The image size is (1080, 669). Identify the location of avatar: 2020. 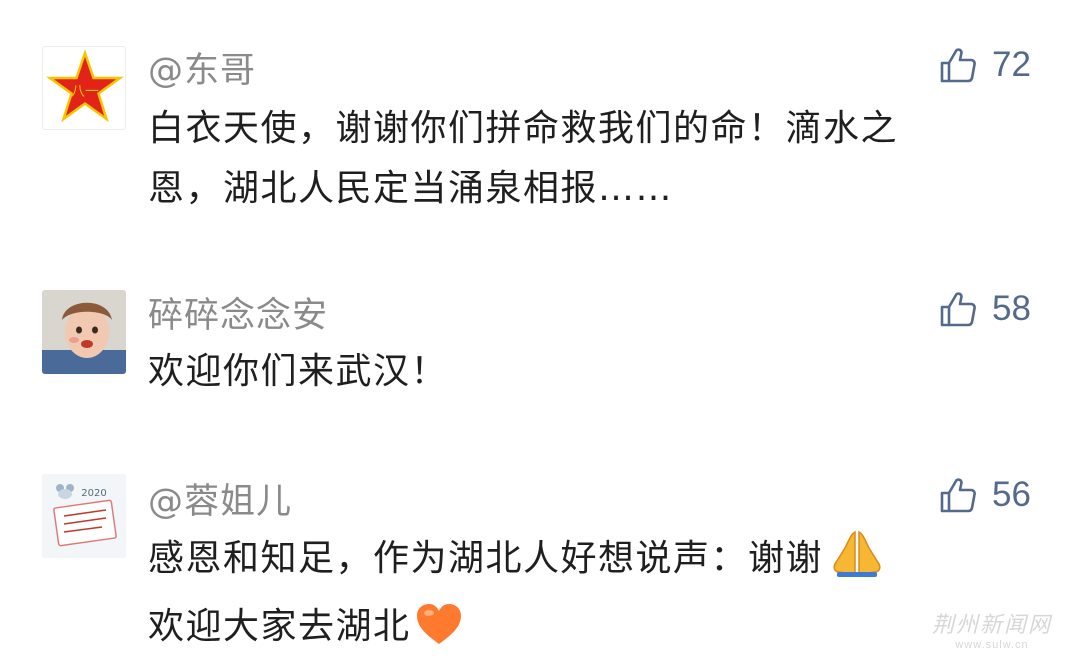
(84, 516).